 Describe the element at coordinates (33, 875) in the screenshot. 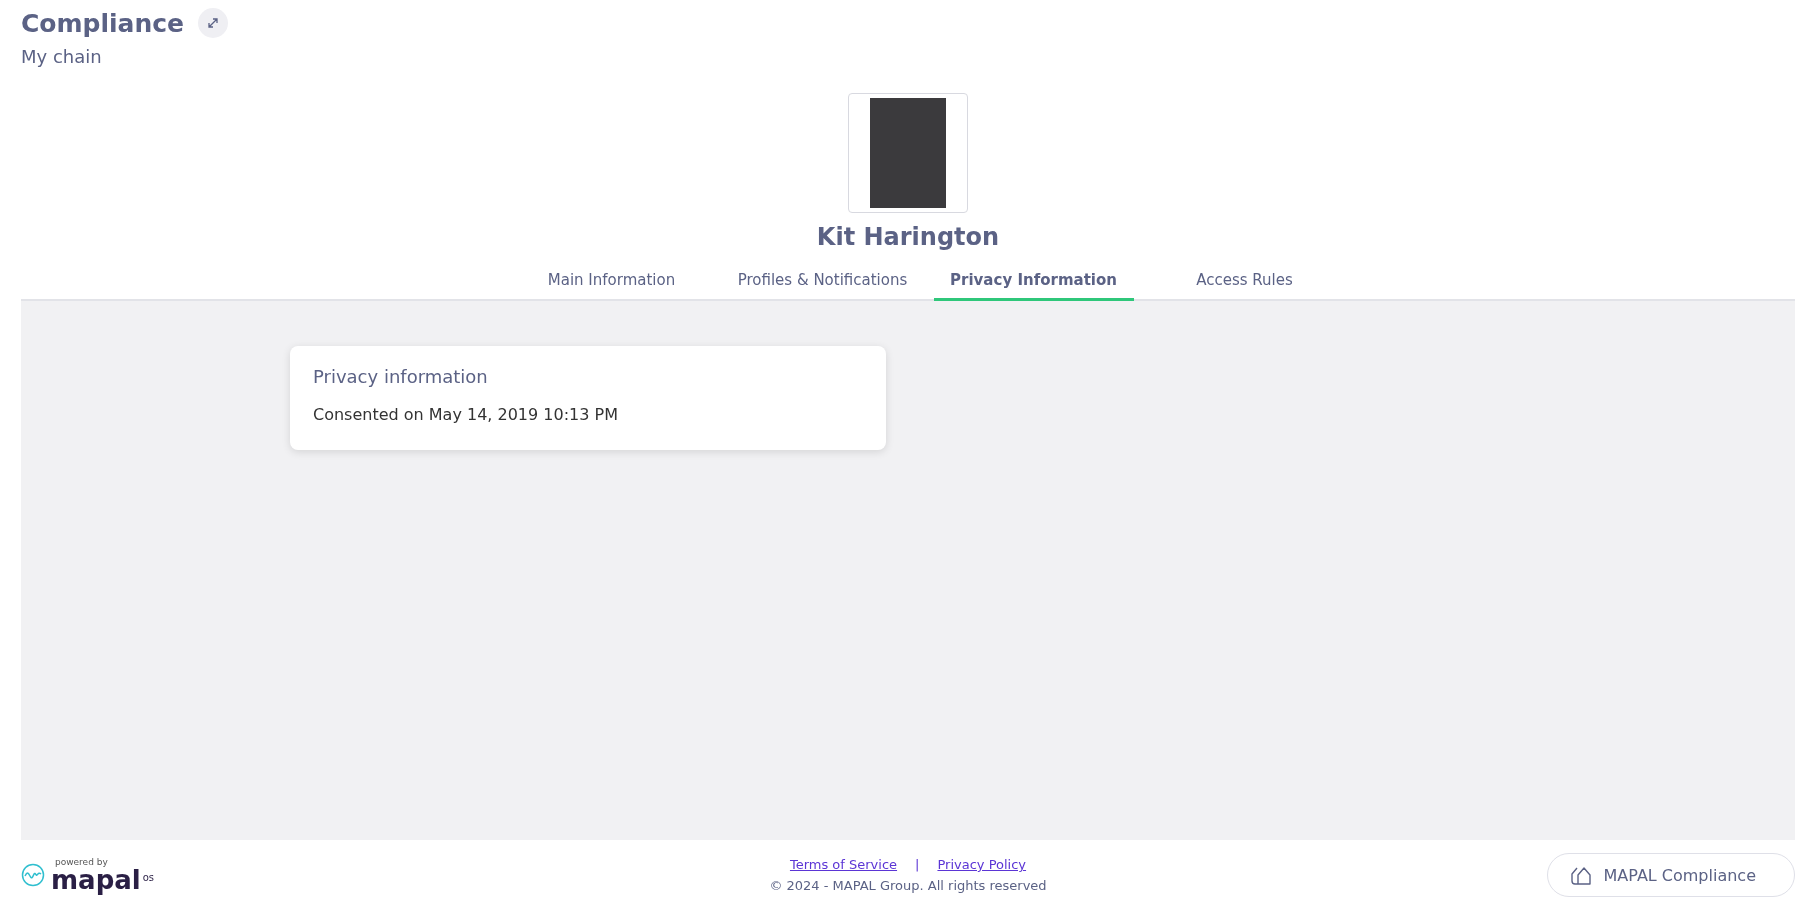

I see `wave-logo-icon` at that location.